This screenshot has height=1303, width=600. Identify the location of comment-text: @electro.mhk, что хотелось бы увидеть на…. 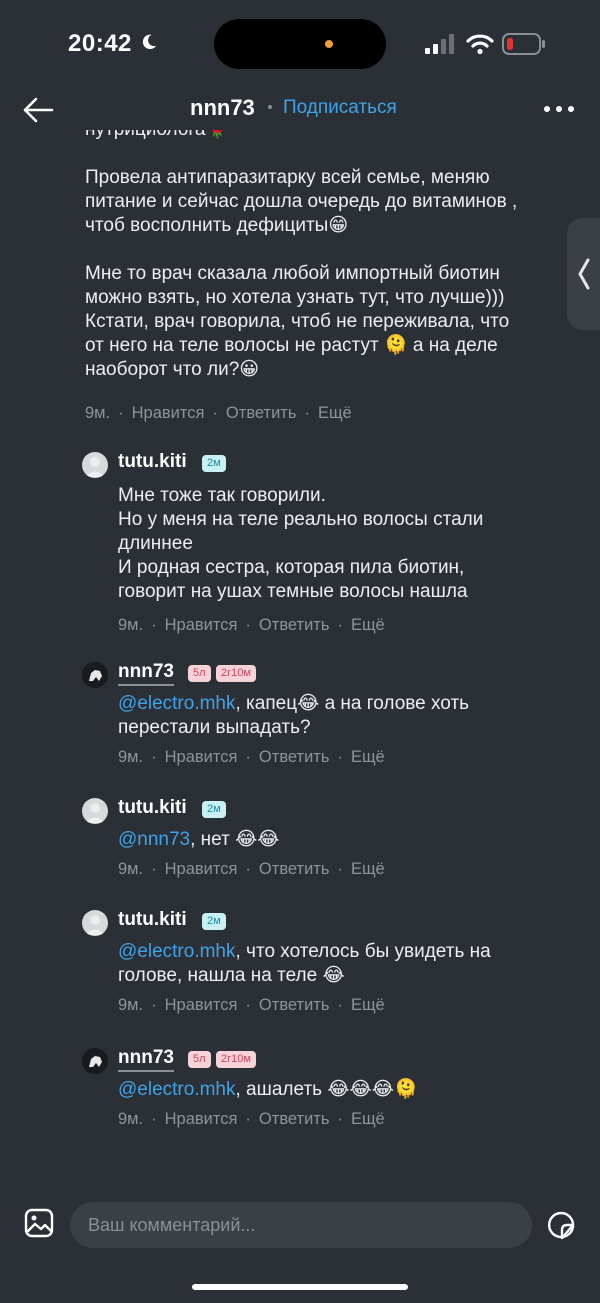
(338, 964).